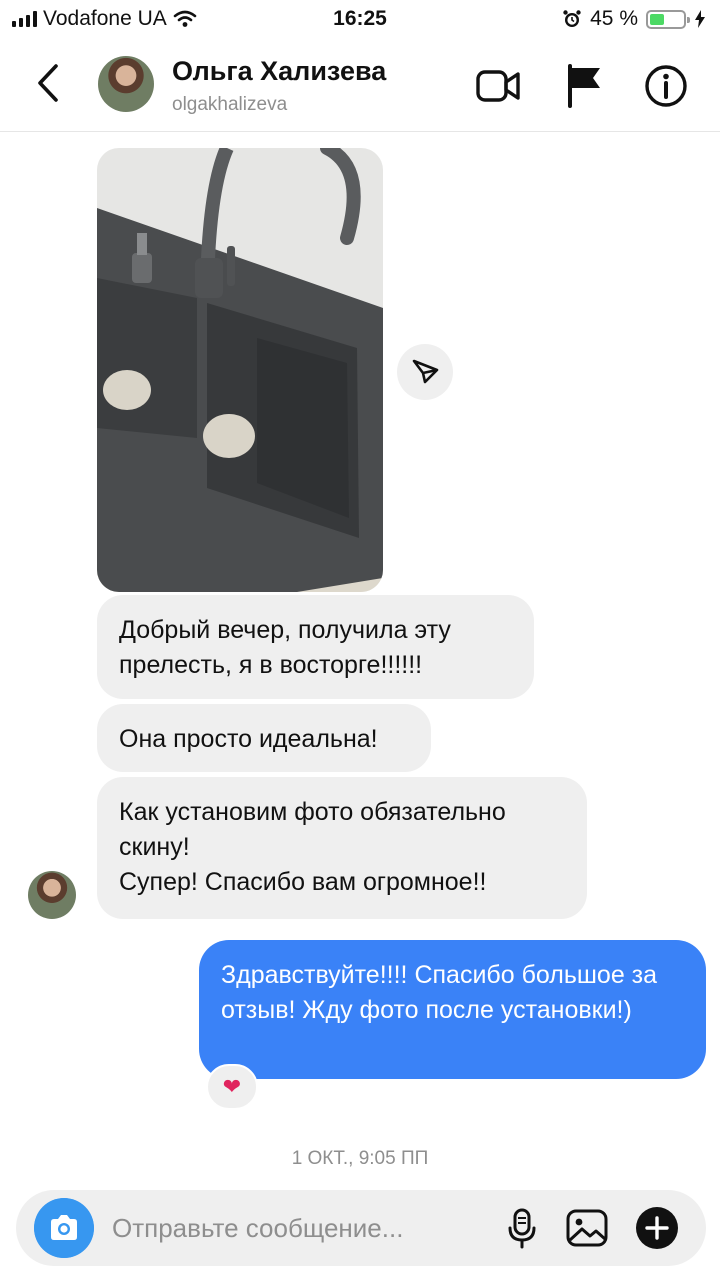 The width and height of the screenshot is (720, 1280). Describe the element at coordinates (64, 1228) in the screenshot. I see `camera-icon` at that location.